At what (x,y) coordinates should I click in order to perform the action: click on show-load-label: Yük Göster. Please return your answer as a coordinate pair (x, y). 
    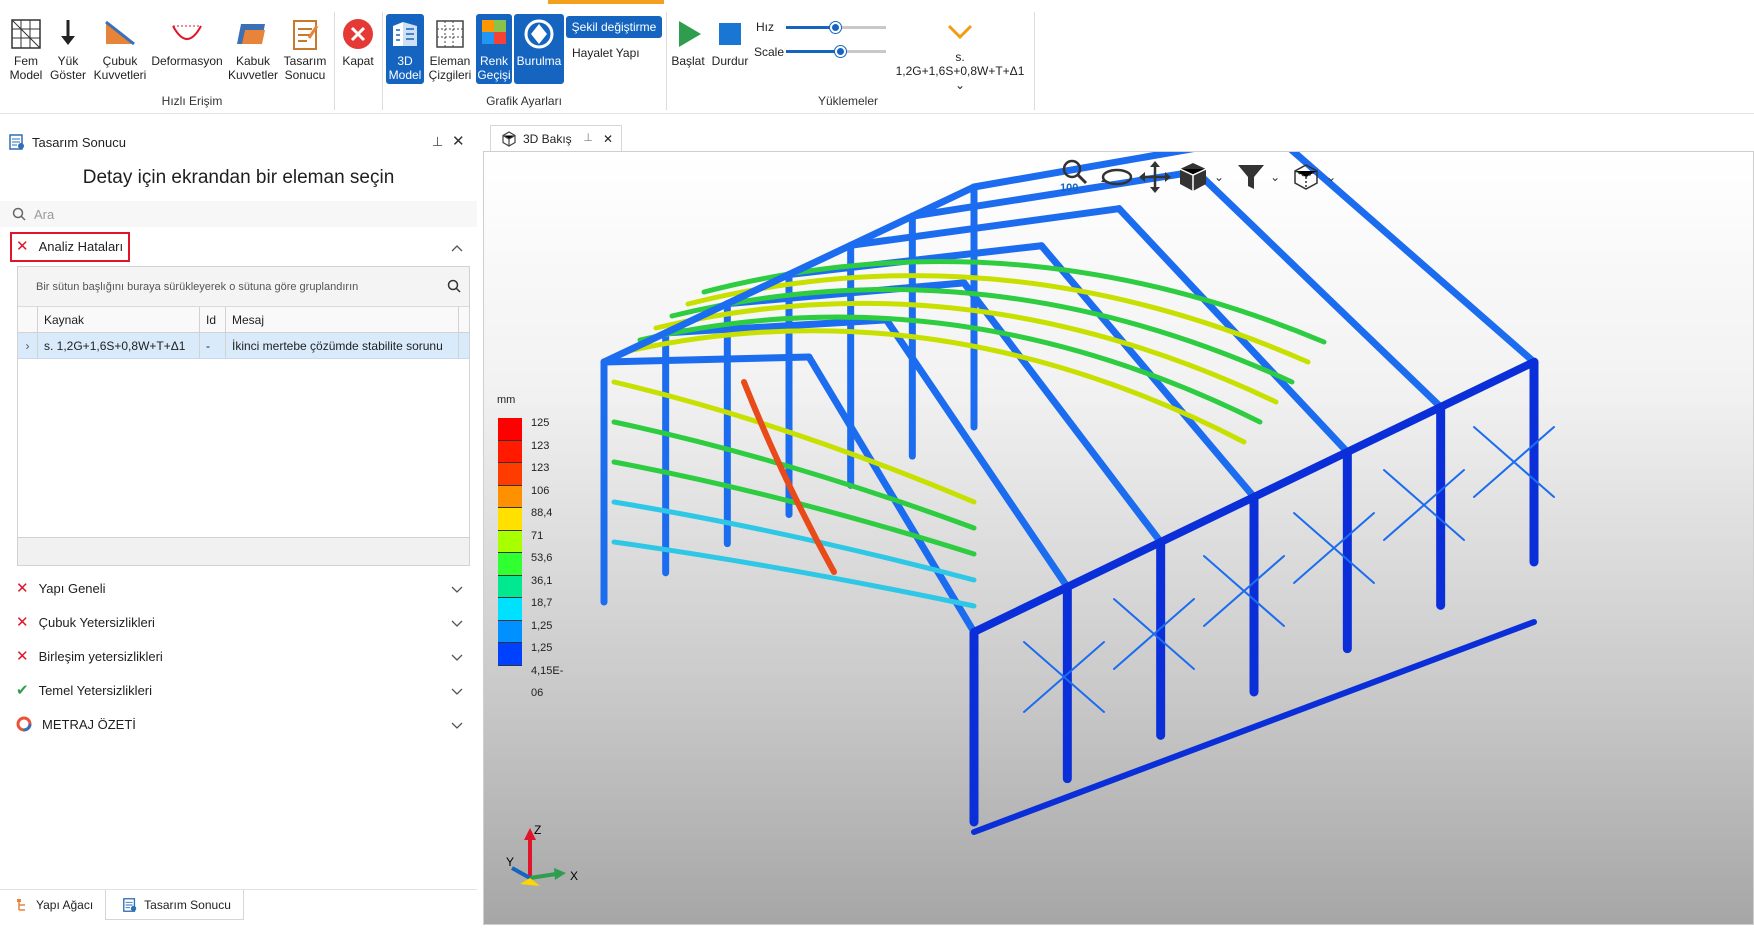
    Looking at the image, I should click on (67, 68).